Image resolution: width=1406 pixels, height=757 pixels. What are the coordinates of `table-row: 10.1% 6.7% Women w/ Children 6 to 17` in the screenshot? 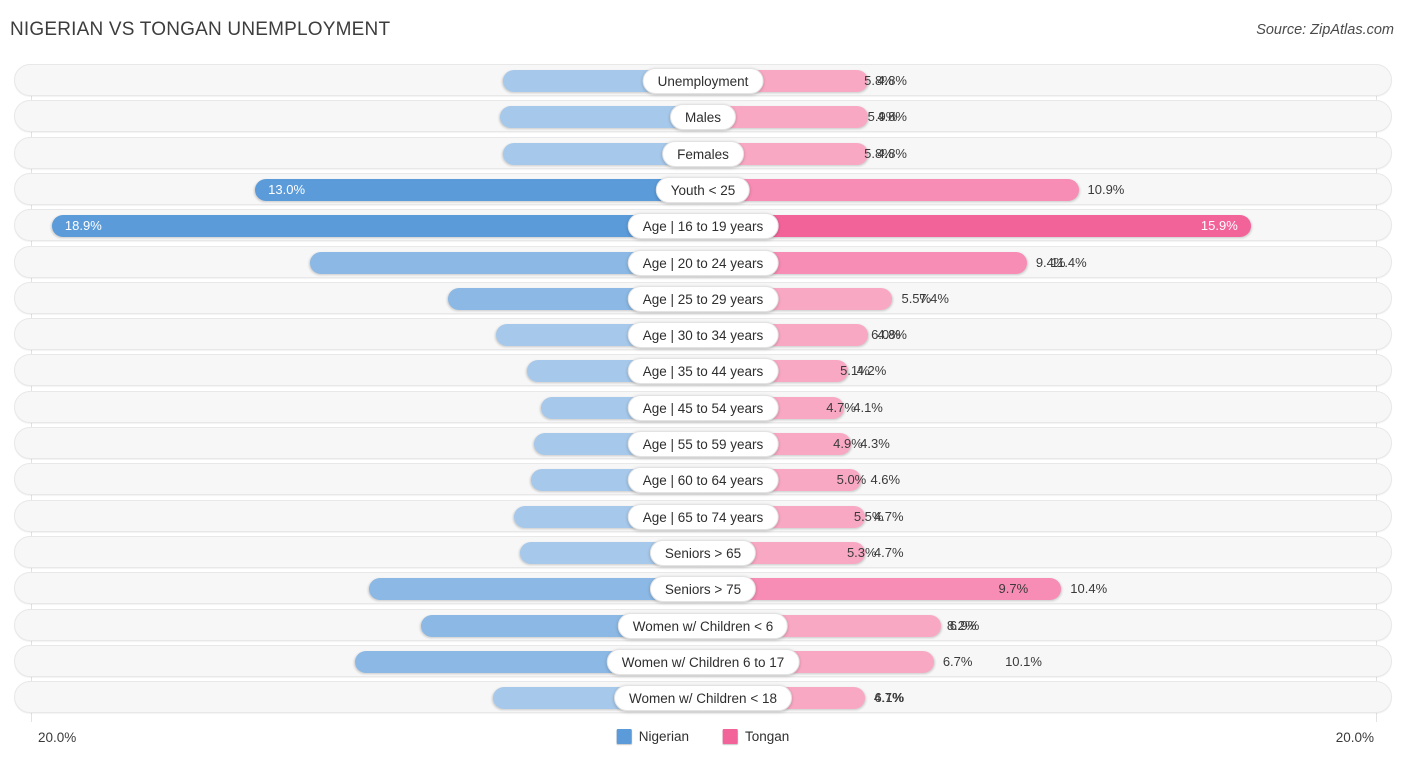 It's located at (703, 660).